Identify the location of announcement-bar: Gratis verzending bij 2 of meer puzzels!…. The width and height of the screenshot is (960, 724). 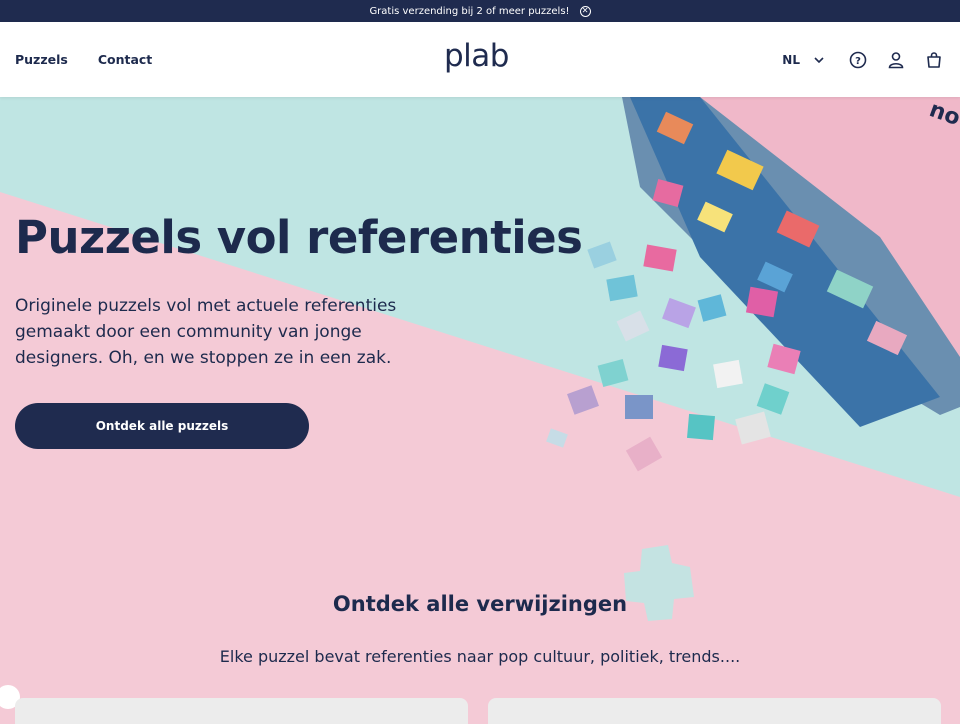
(480, 11).